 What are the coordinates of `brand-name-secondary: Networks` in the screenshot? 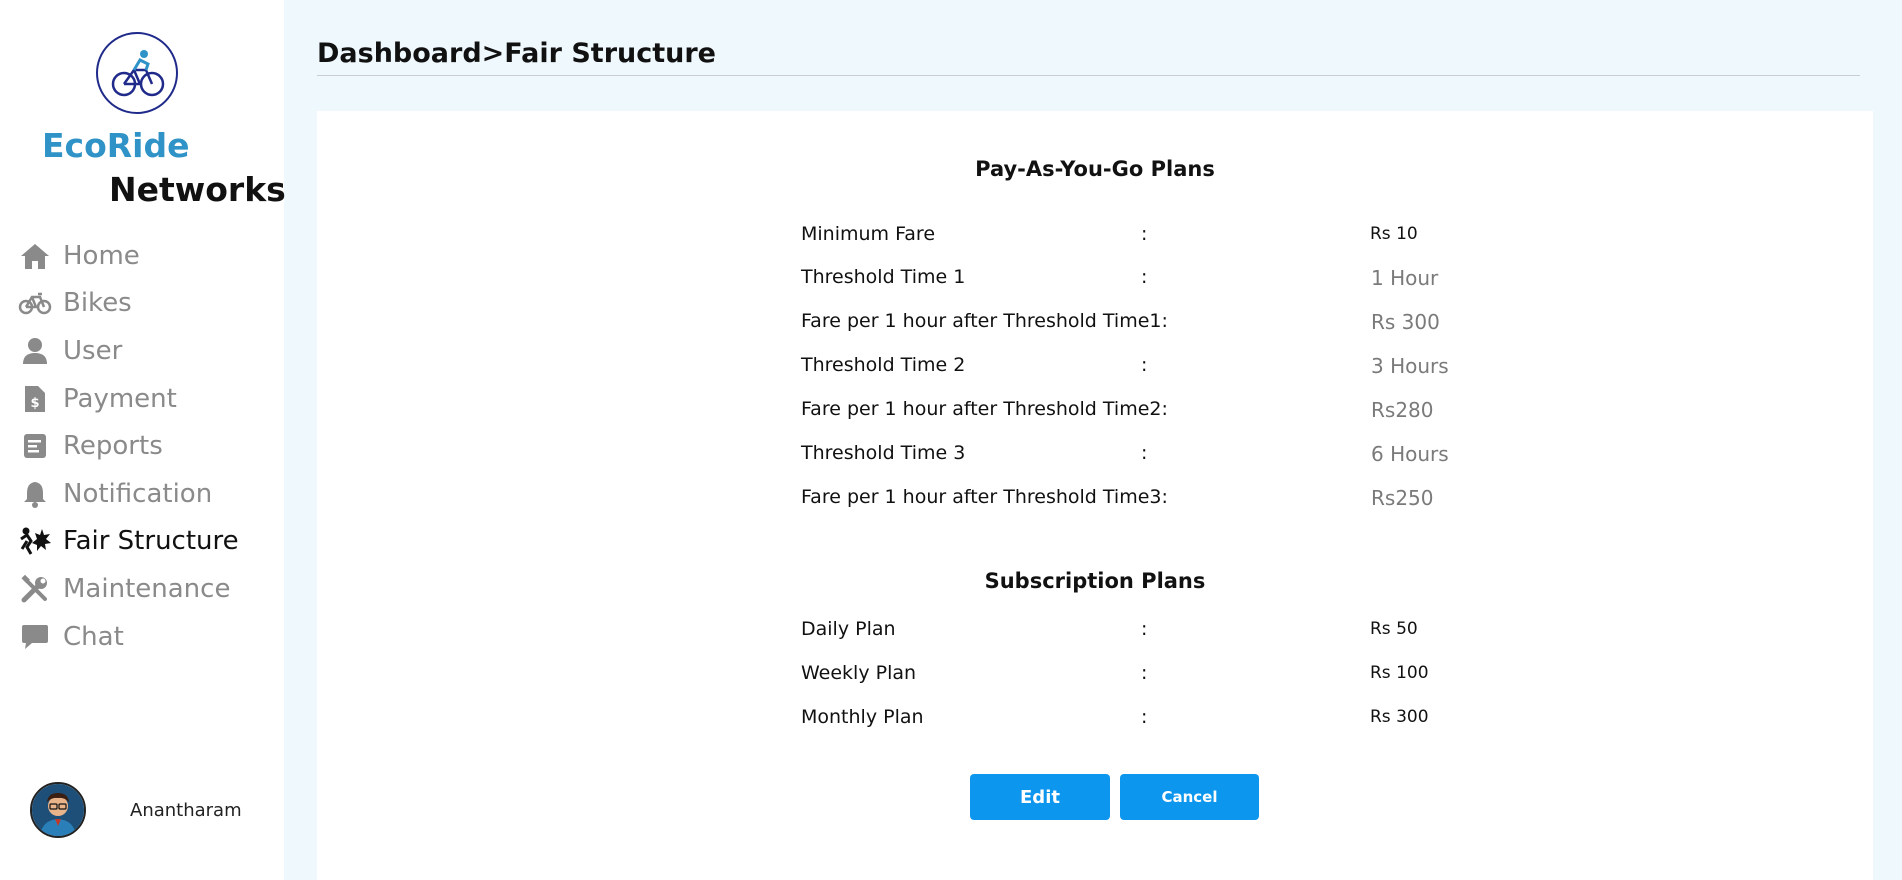 It's located at (197, 189).